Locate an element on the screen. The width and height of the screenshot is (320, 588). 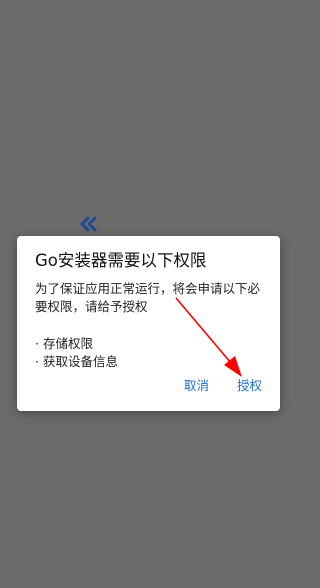
double-chevron-left-icon is located at coordinates (88, 224).